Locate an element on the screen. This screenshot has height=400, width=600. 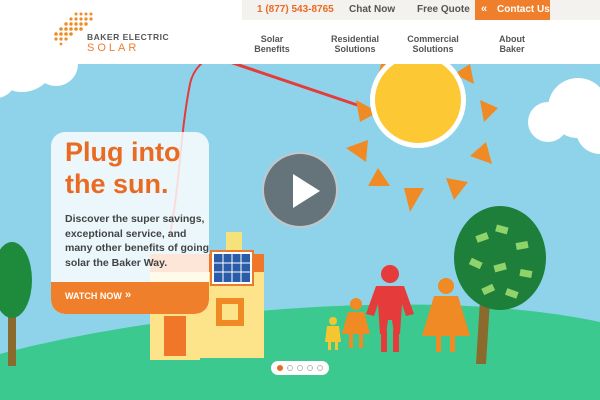
chat-now-link: Chat Now is located at coordinates (372, 10).